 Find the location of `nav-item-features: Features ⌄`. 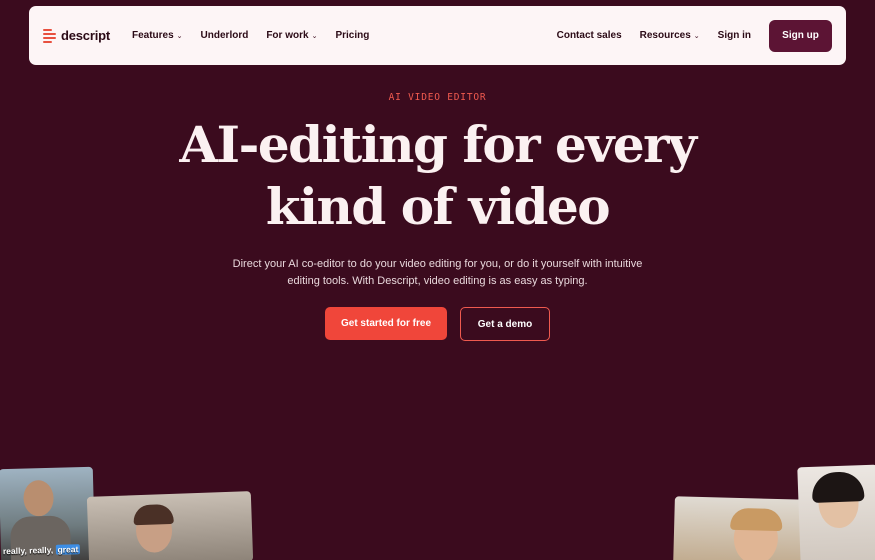

nav-item-features: Features ⌄ is located at coordinates (157, 35).